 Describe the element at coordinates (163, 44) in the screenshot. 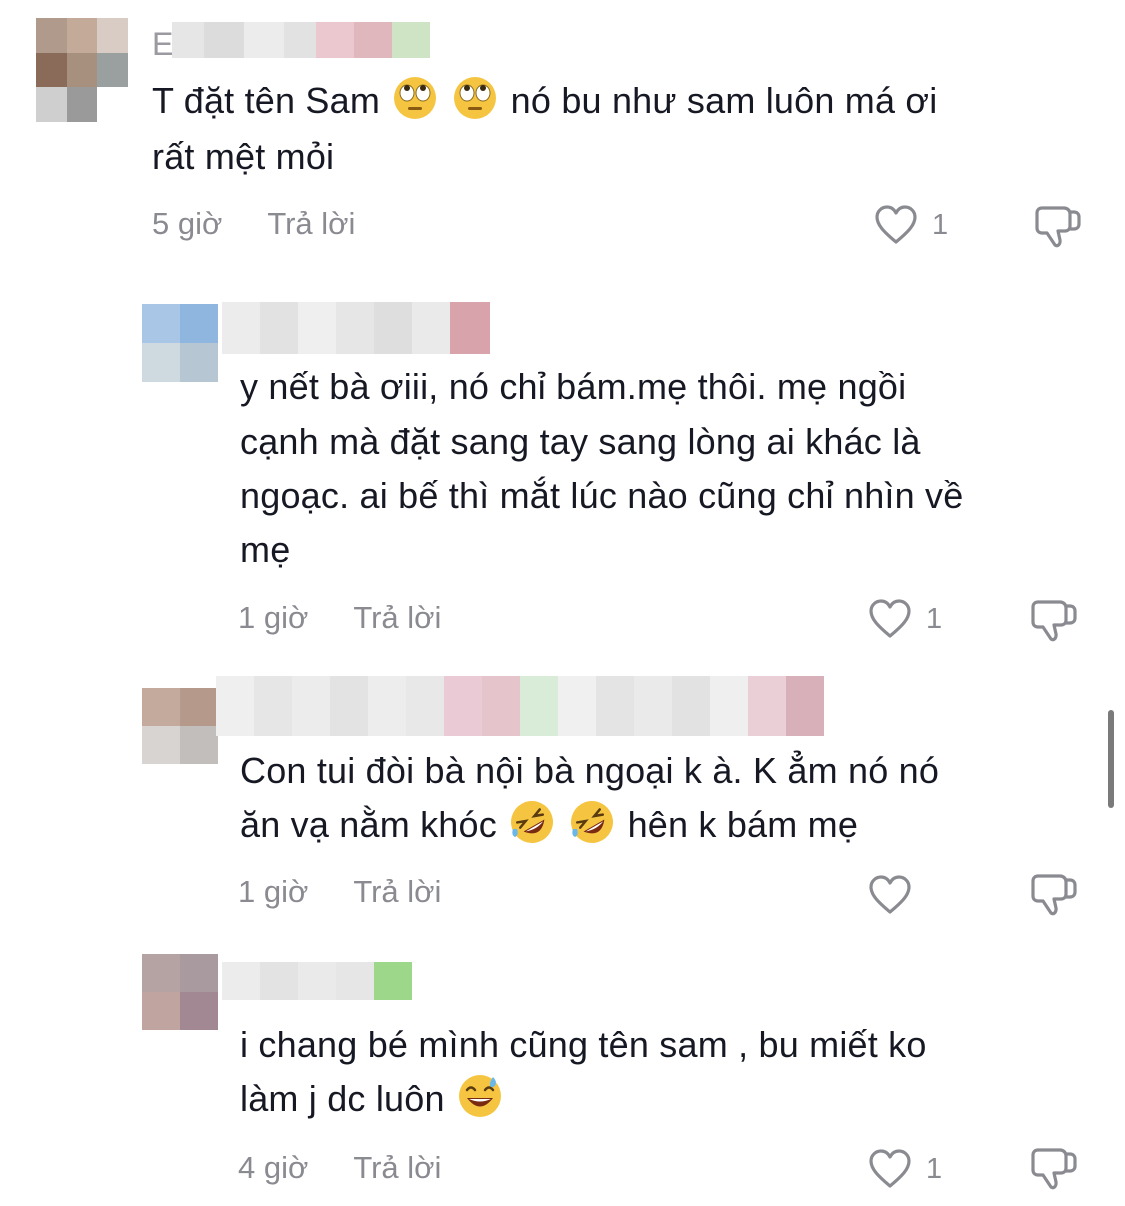

I see `author-initial: E` at that location.